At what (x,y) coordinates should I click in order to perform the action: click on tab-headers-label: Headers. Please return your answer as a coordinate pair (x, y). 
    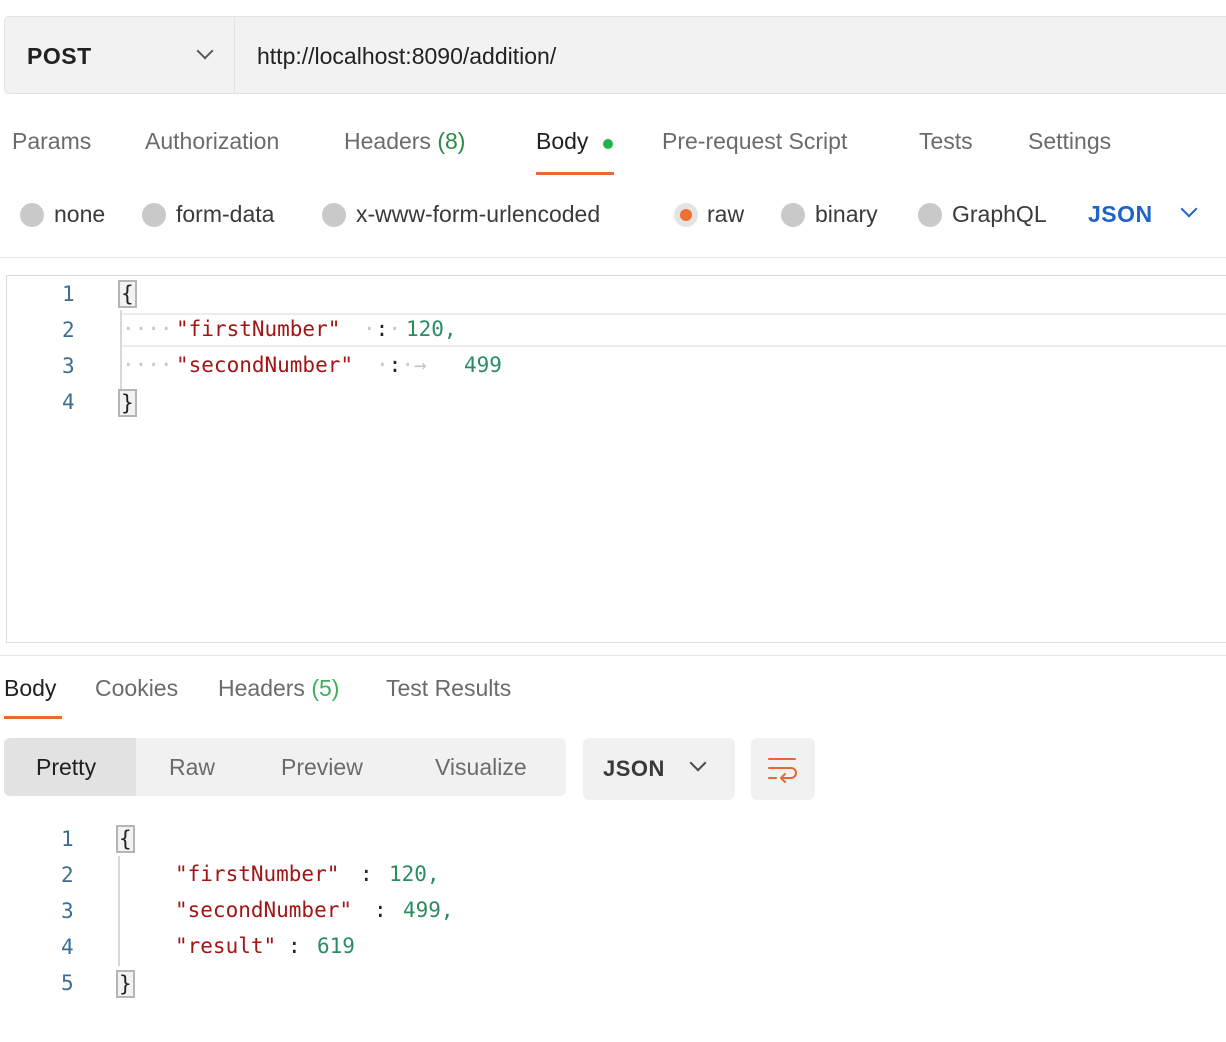
    Looking at the image, I should click on (391, 141).